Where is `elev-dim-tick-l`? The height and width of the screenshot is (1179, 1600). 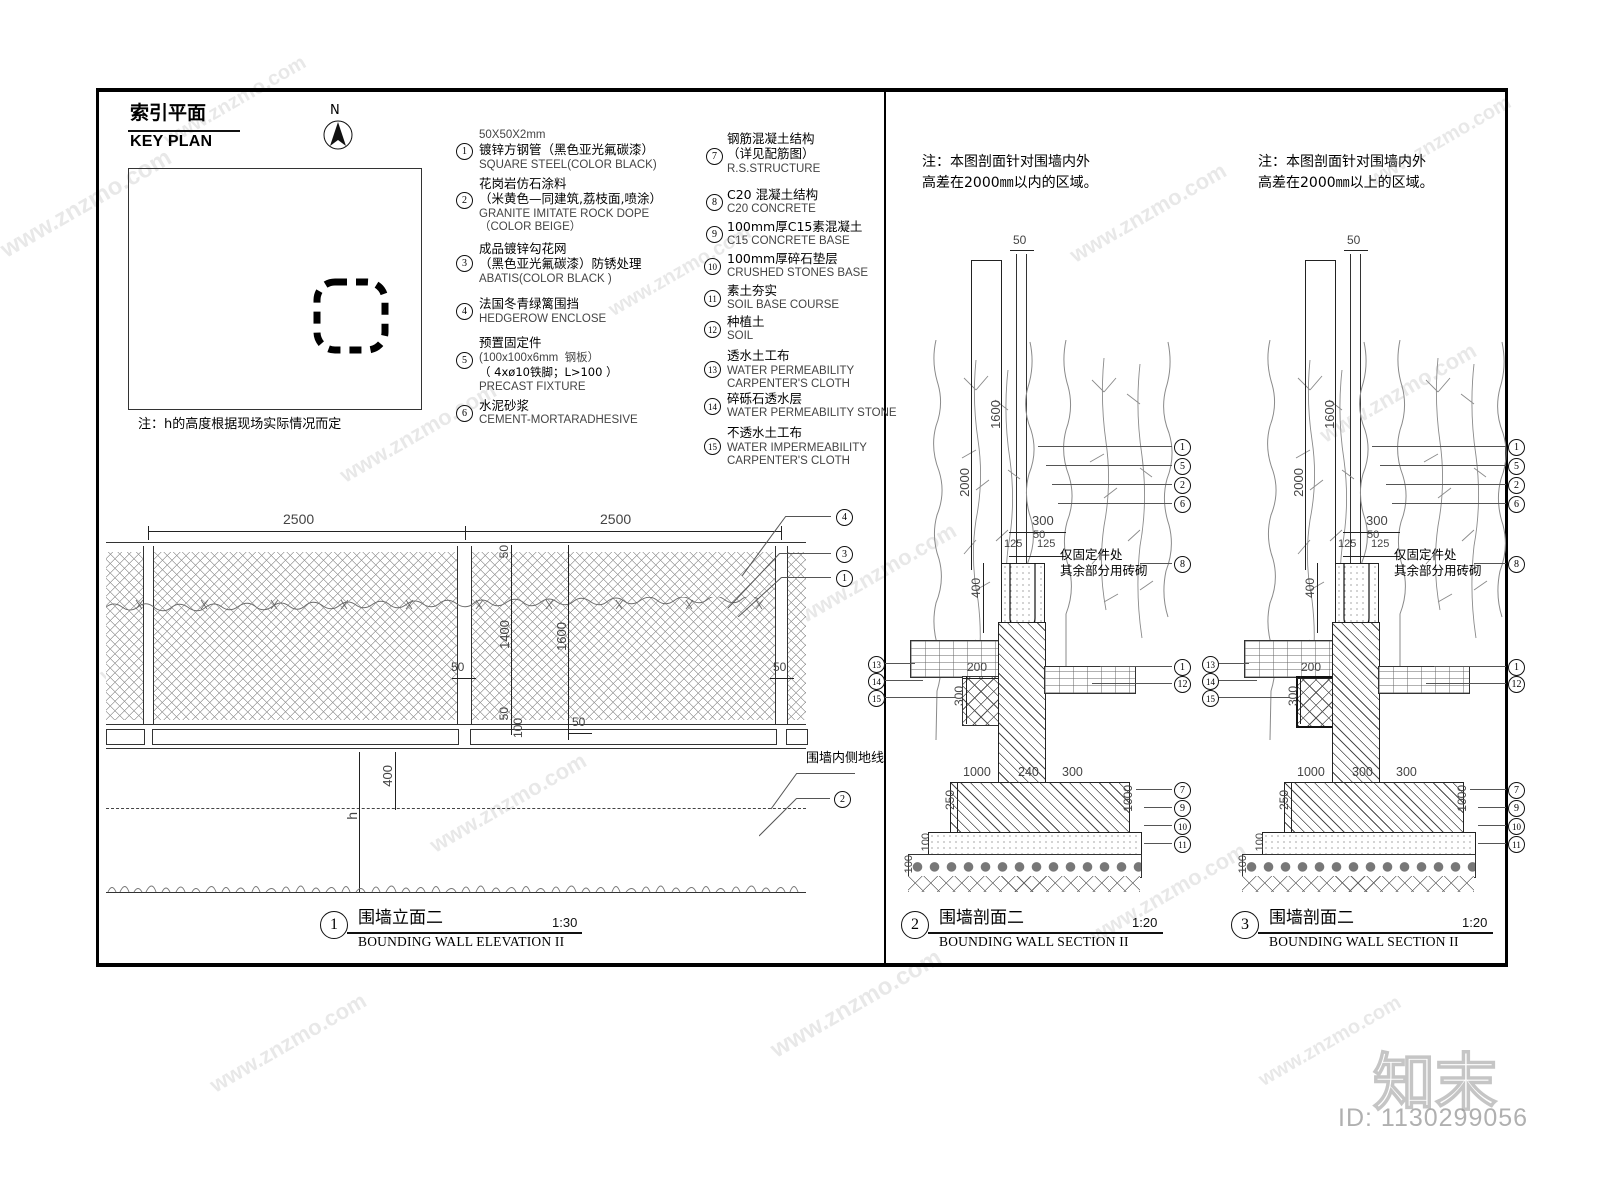
elev-dim-tick-l is located at coordinates (148, 533).